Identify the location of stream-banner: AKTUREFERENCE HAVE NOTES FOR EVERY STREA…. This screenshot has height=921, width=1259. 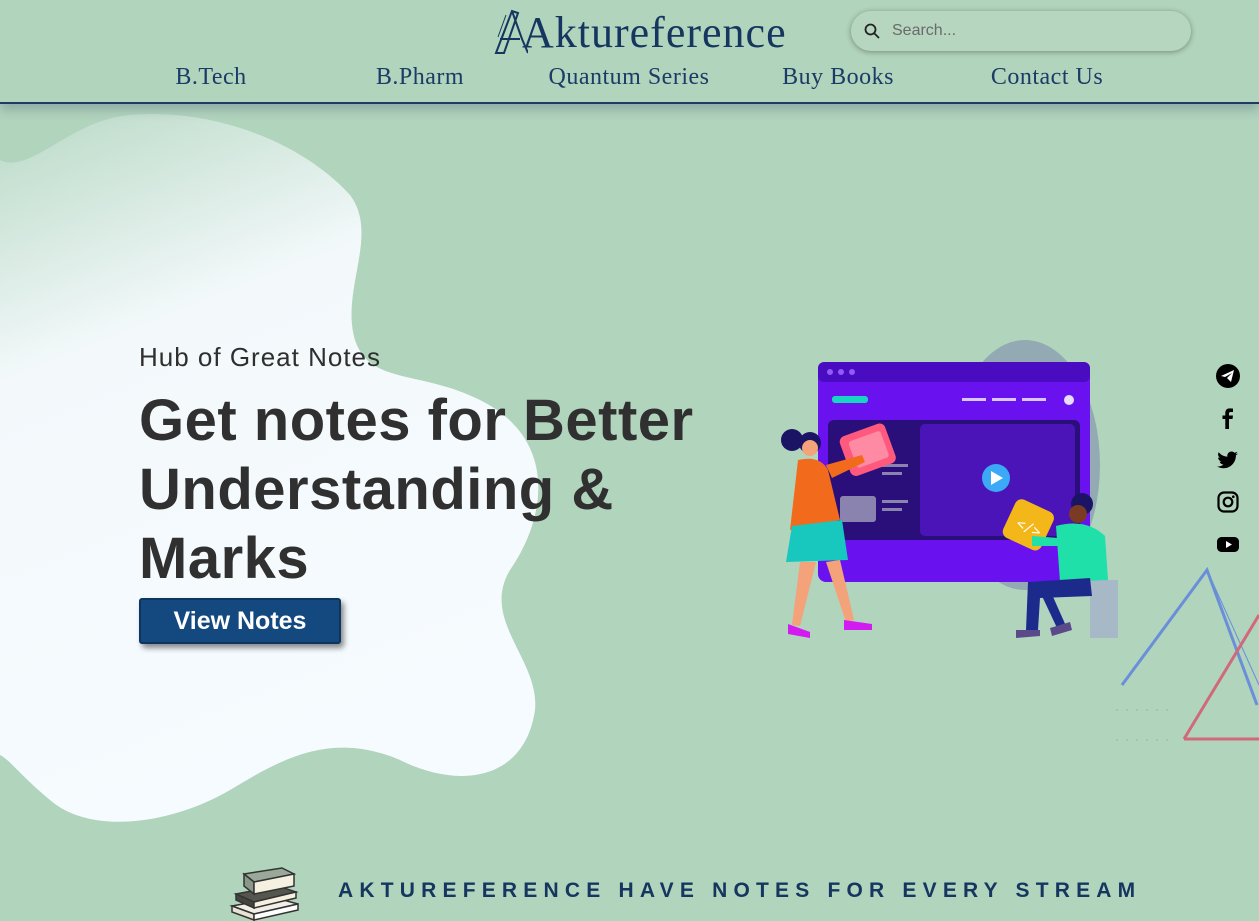
(629, 885).